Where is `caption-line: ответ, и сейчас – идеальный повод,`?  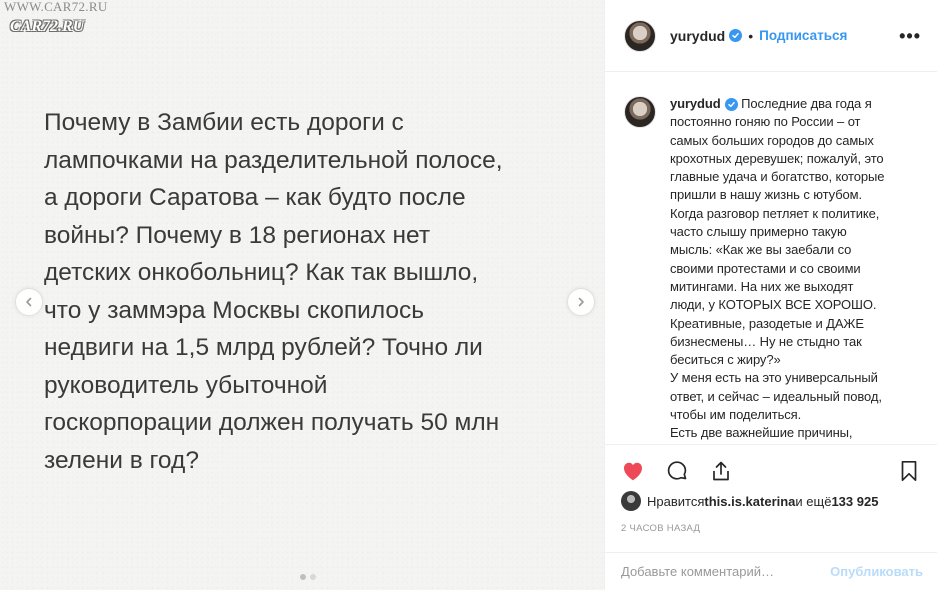 caption-line: ответ, и сейчас – идеальный повод, is located at coordinates (776, 396).